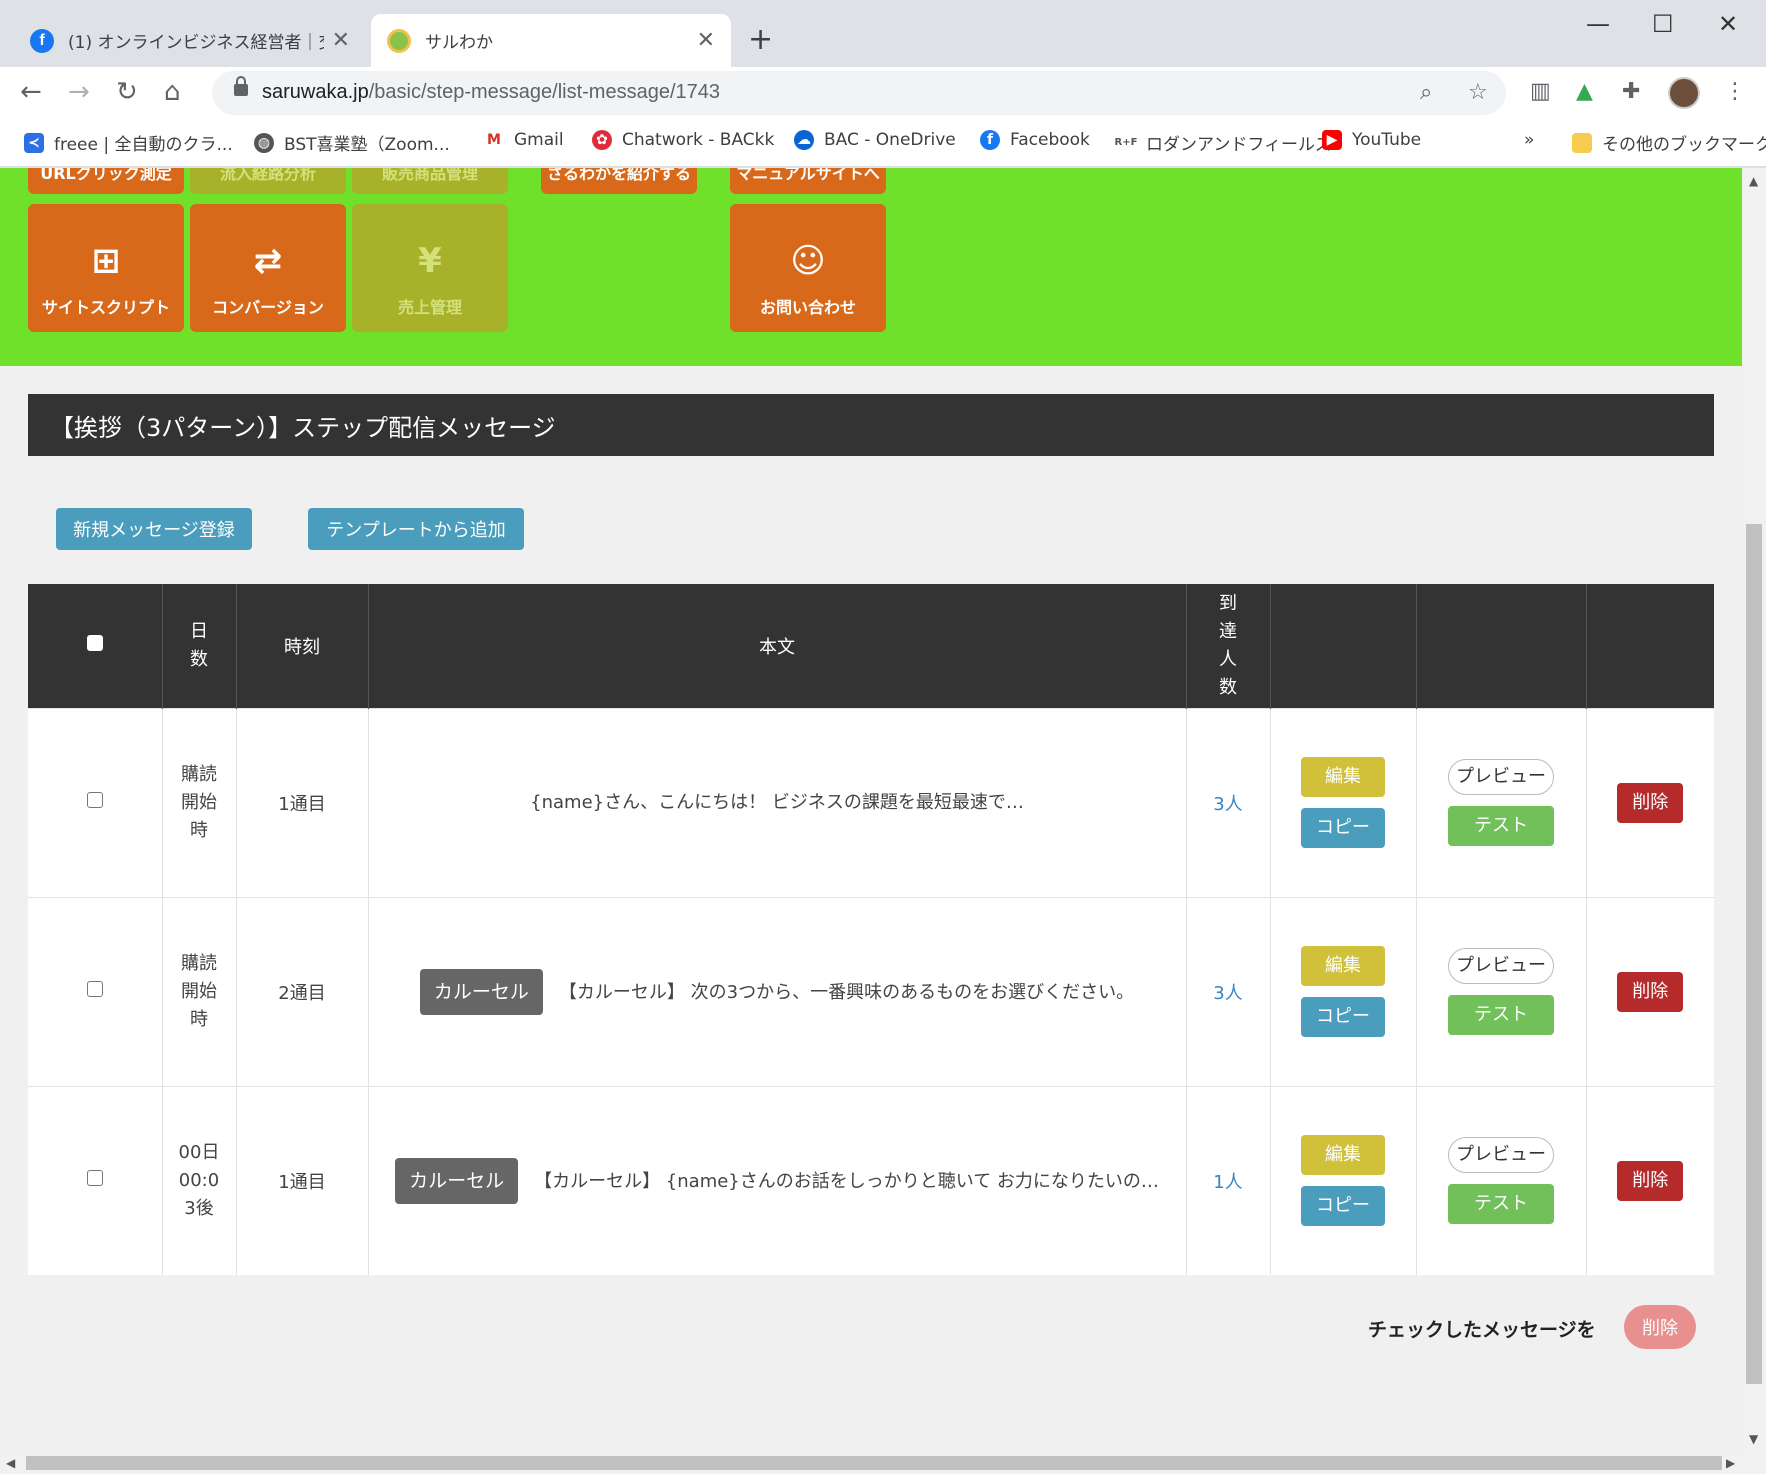 This screenshot has width=1766, height=1474. What do you see at coordinates (1754, 954) in the screenshot?
I see `vertical-scroll-thumb` at bounding box center [1754, 954].